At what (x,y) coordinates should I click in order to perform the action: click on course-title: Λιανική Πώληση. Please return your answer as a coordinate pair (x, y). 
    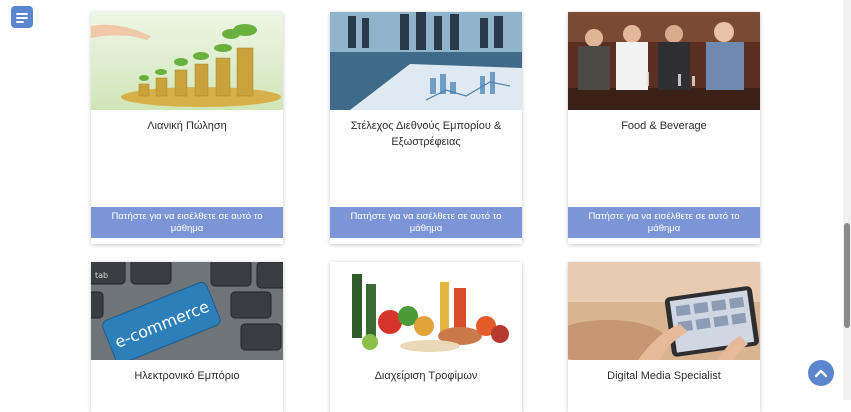
    Looking at the image, I should click on (187, 126).